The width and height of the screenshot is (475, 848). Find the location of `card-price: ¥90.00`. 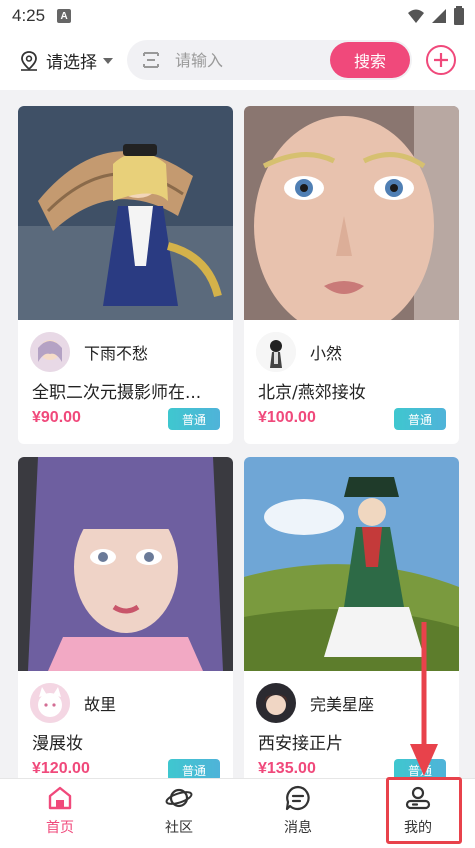

card-price: ¥90.00 is located at coordinates (56, 417).